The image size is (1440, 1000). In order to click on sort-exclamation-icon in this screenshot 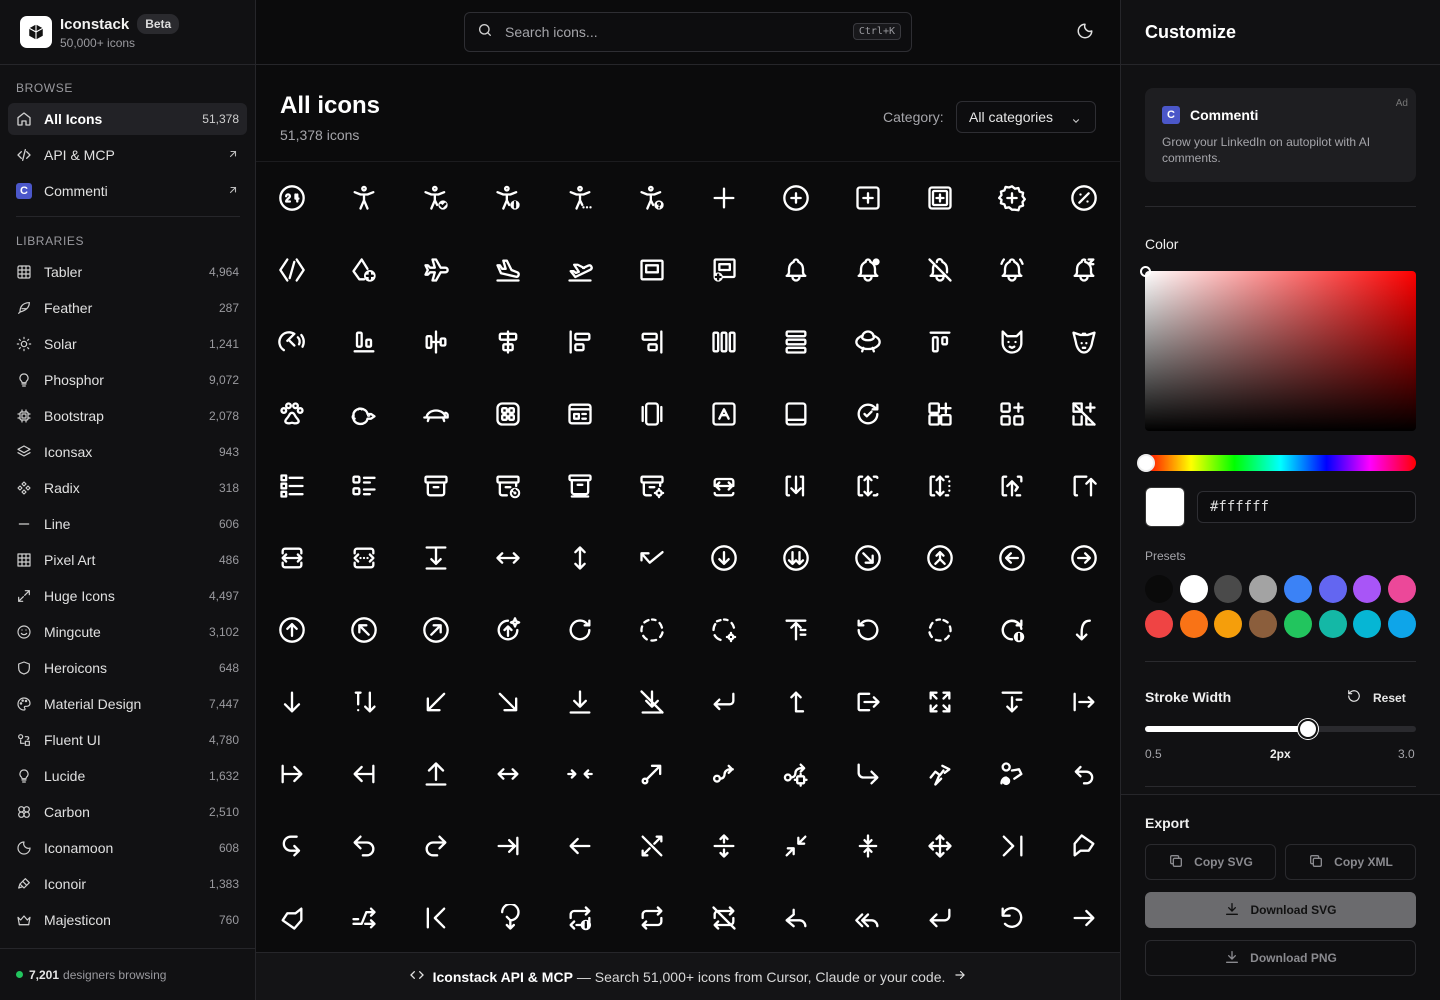, I will do `click(364, 702)`.